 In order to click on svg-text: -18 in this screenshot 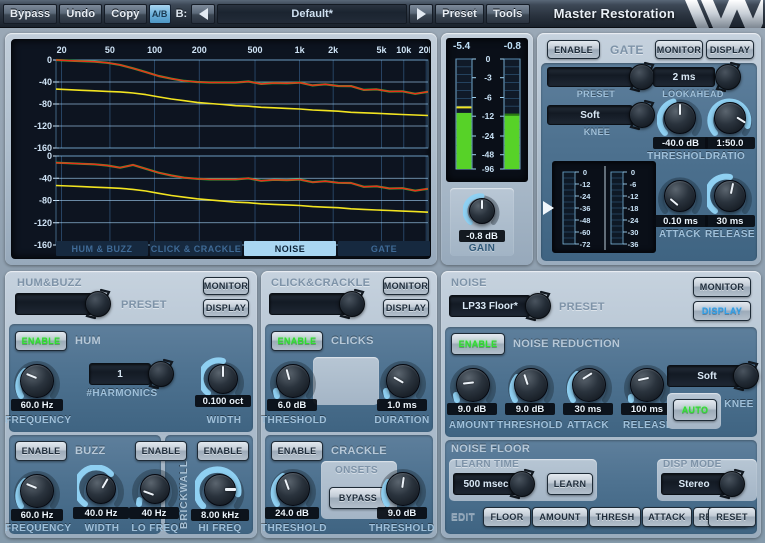, I will do `click(633, 208)`.